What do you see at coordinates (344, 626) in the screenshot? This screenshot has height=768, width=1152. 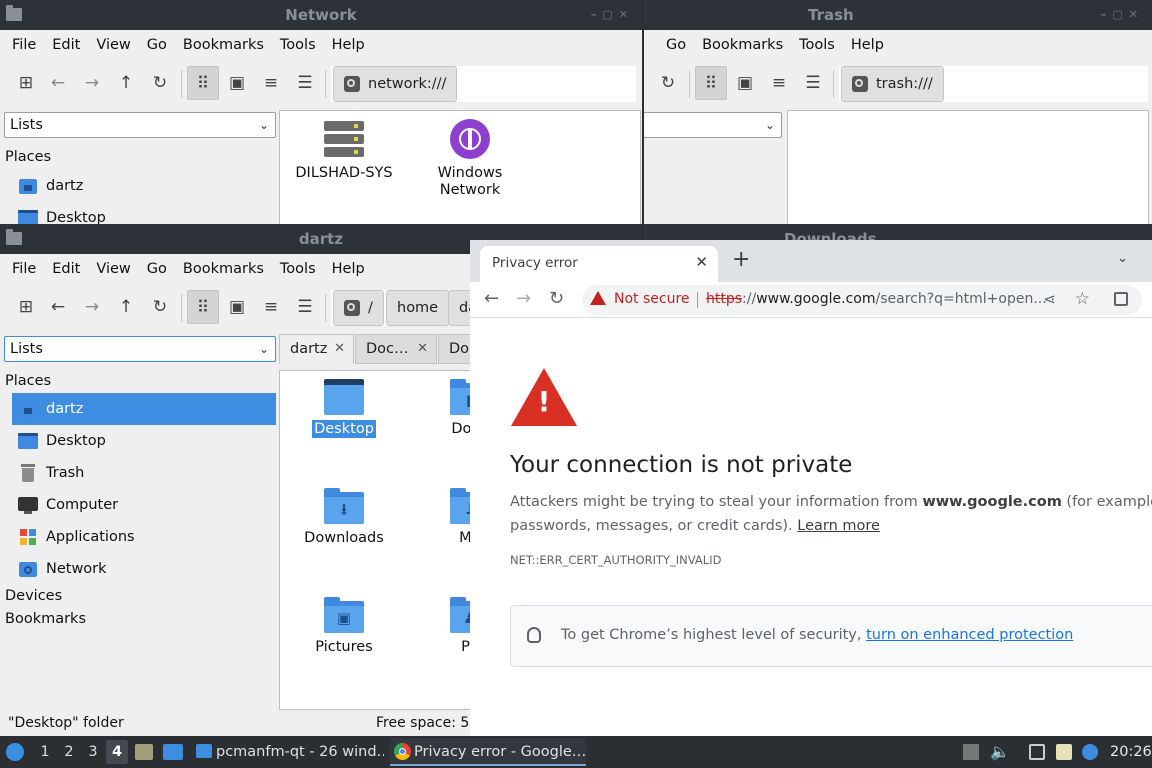 I see `file-item-pictures: ▣ Pictures` at bounding box center [344, 626].